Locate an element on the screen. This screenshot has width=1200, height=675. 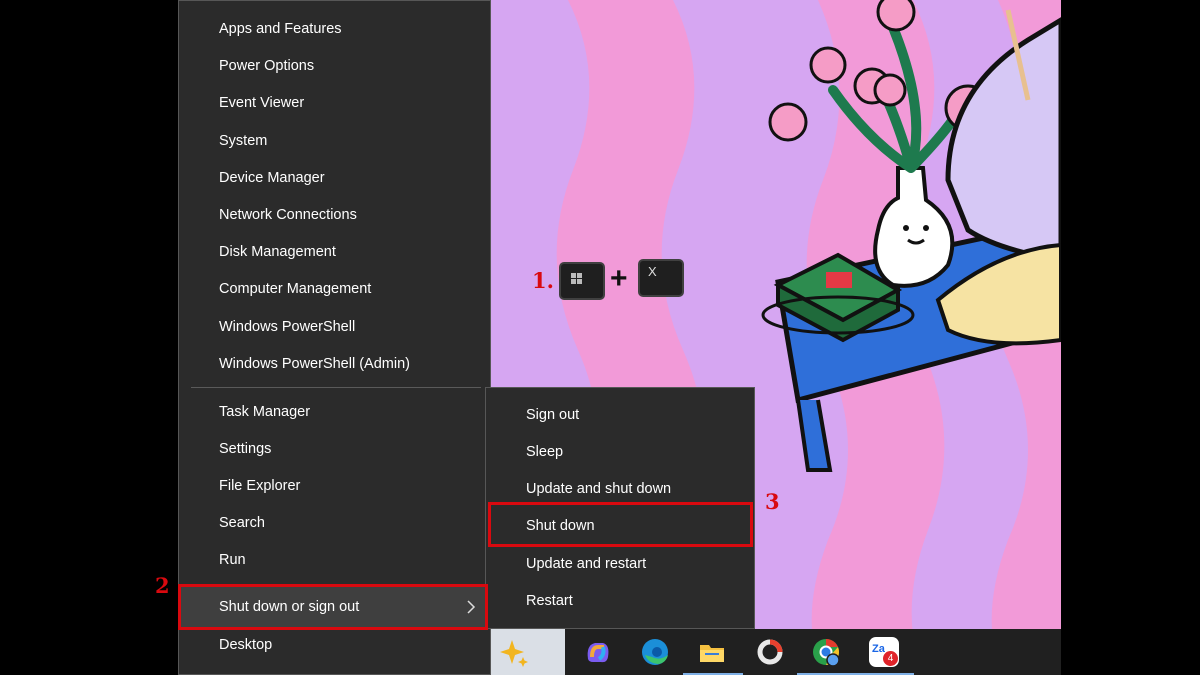
menu-item-computer-management: Computer Management is located at coordinates (295, 289).